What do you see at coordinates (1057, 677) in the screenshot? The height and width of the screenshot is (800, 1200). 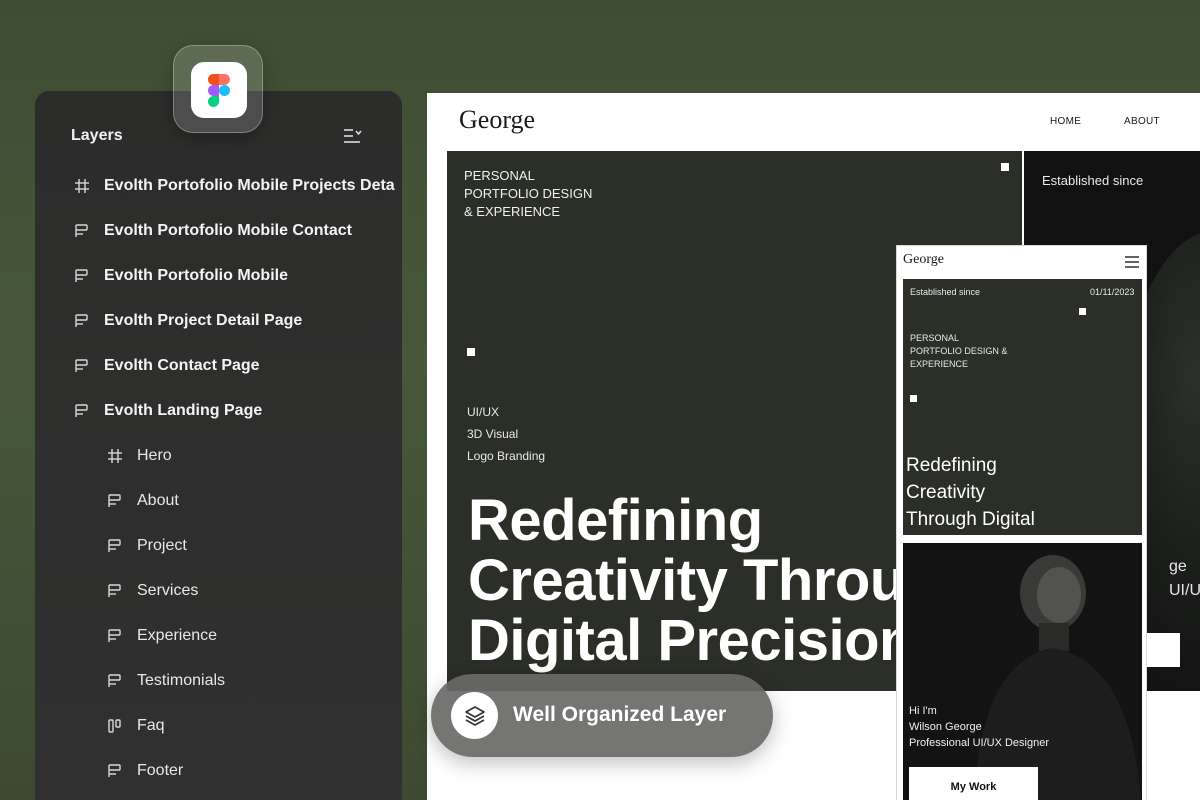 I see `portrait-image` at bounding box center [1057, 677].